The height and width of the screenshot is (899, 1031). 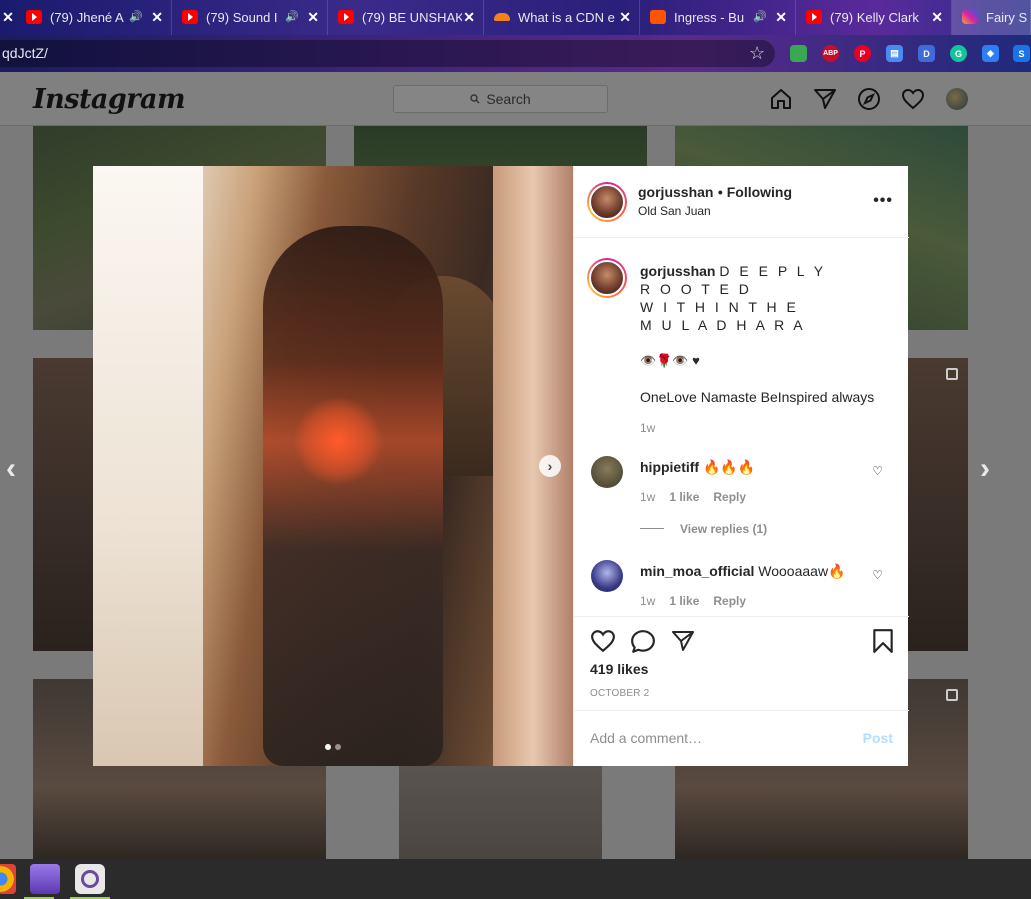 What do you see at coordinates (658, 17) in the screenshot?
I see `soundcloud-icon` at bounding box center [658, 17].